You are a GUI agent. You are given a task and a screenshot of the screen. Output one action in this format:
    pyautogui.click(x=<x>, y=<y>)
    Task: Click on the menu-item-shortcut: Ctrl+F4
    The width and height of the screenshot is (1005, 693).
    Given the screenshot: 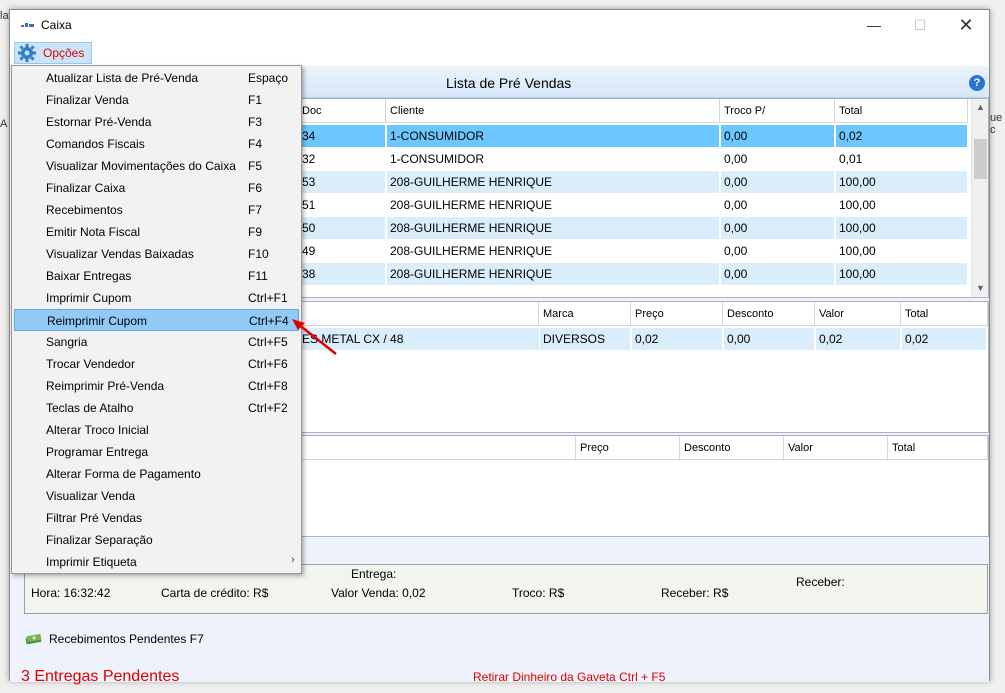 What is the action you would take?
    pyautogui.click(x=269, y=321)
    